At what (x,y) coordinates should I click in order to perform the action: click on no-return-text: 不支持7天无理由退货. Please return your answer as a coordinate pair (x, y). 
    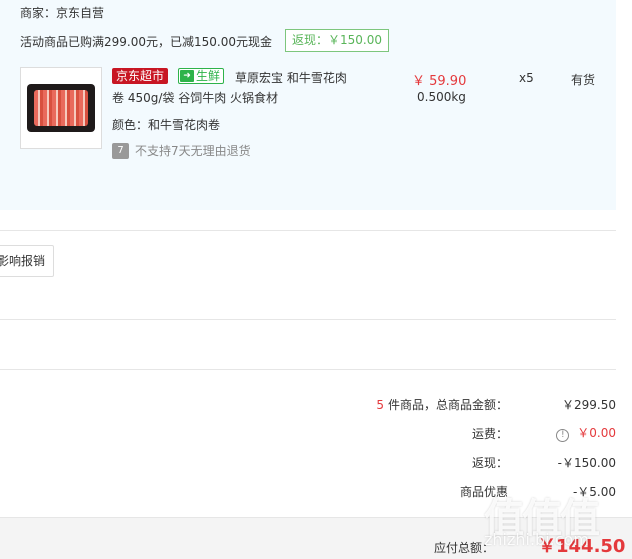
    Looking at the image, I should click on (193, 151).